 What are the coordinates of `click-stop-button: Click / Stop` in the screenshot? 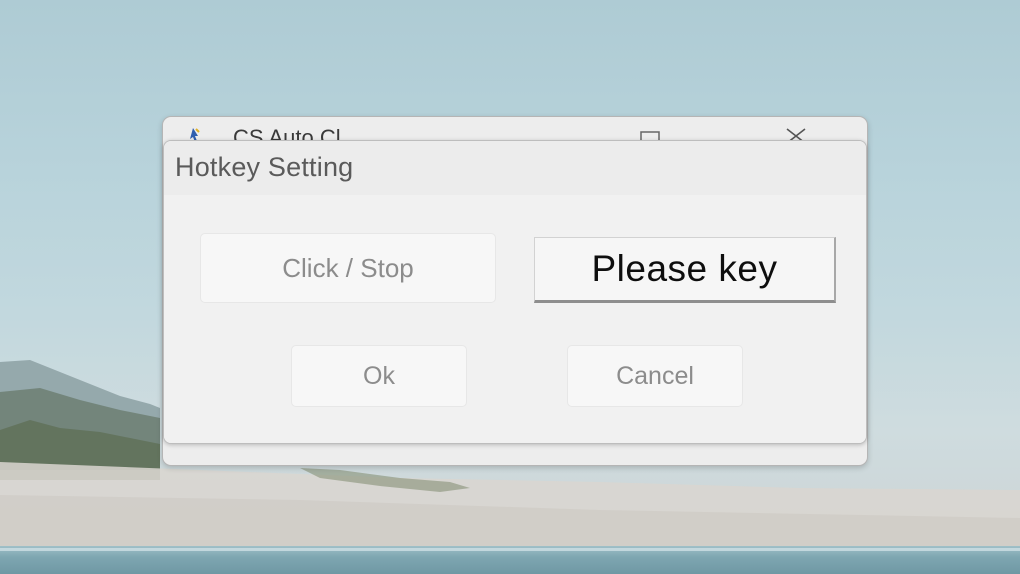 It's located at (348, 268).